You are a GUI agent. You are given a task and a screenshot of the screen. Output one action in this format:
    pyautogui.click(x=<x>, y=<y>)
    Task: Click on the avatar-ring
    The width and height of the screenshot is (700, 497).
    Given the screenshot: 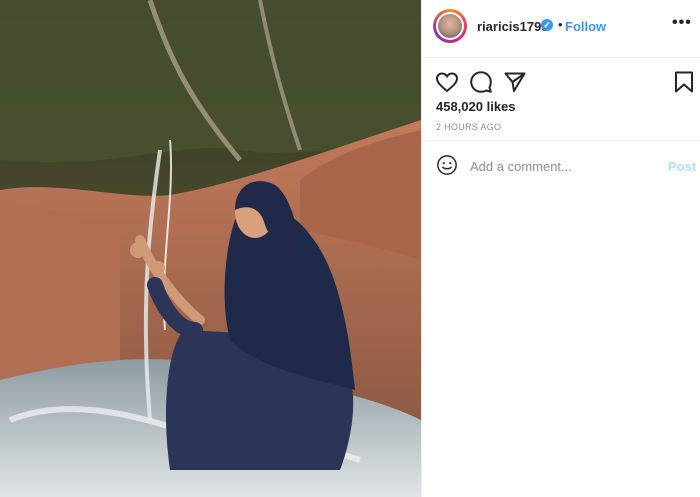 What is the action you would take?
    pyautogui.click(x=450, y=26)
    